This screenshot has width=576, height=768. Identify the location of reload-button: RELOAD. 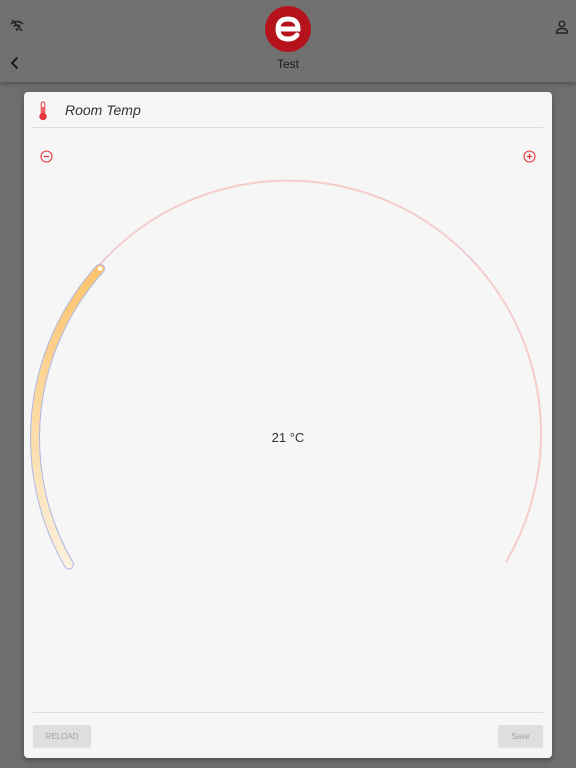
(62, 736).